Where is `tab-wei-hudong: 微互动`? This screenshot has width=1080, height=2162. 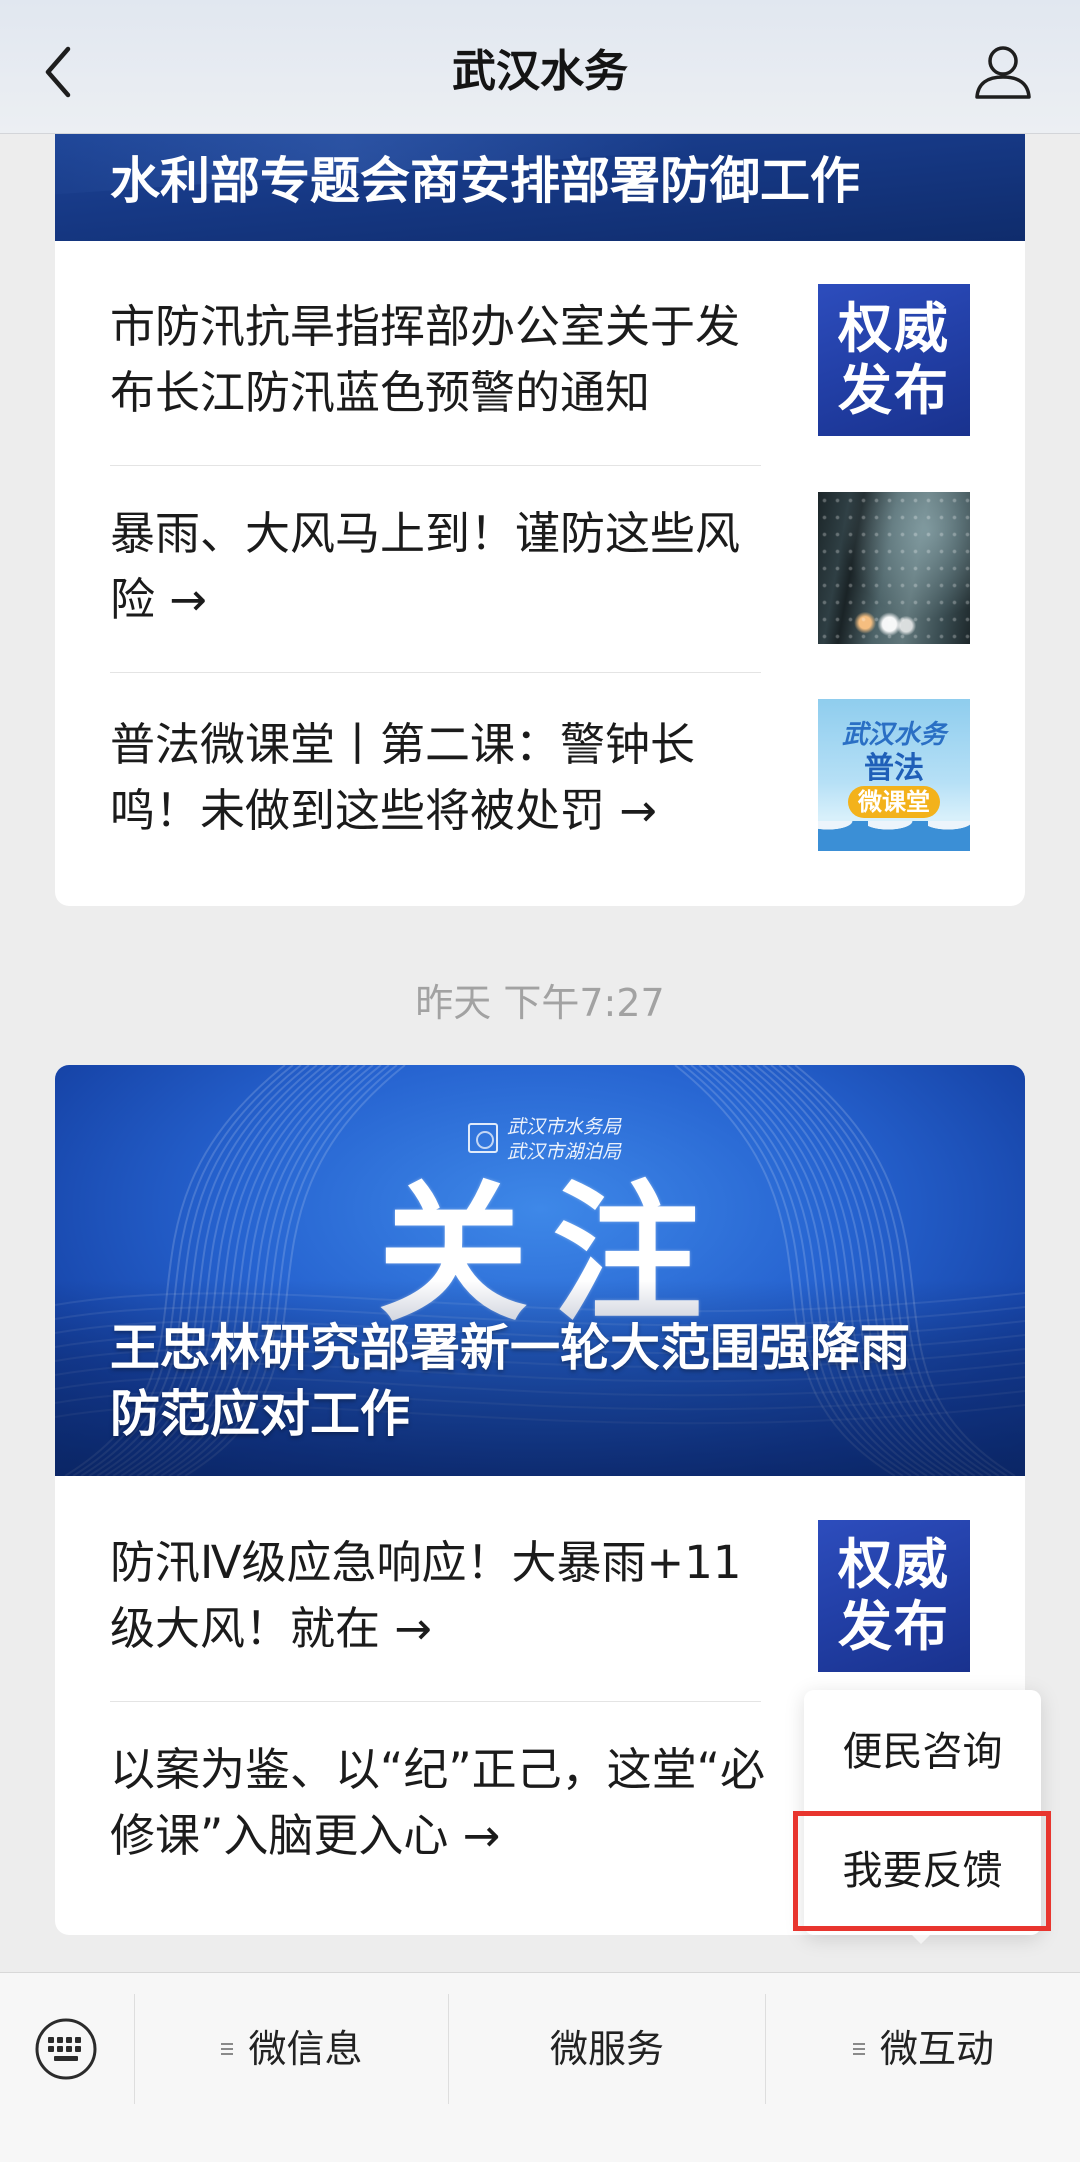
tab-wei-hudong: 微互动 is located at coordinates (923, 2049).